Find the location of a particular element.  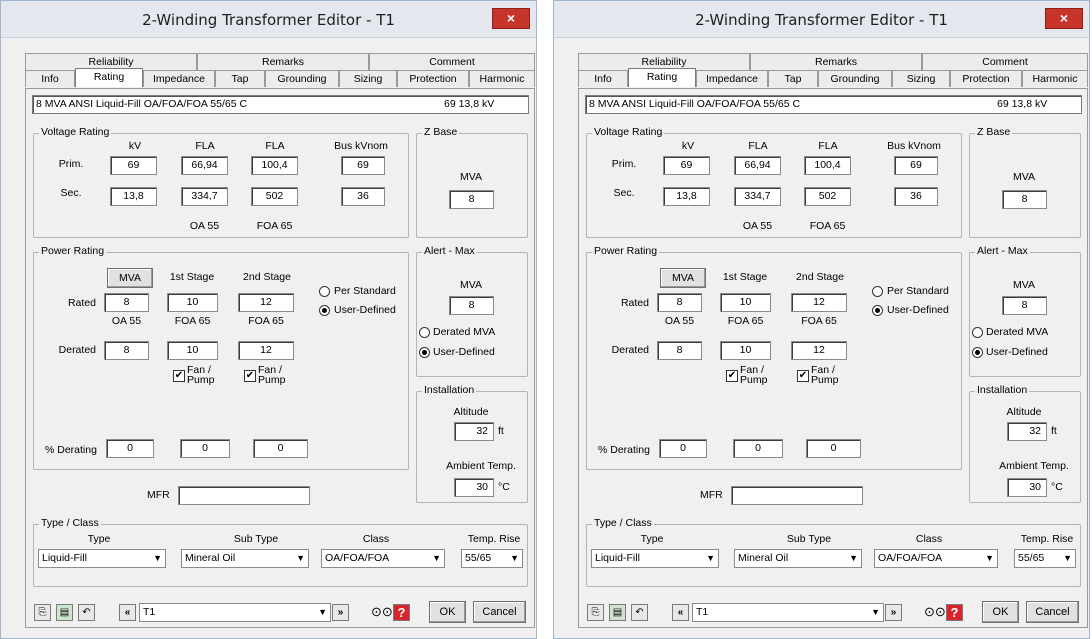

help-icon: ? is located at coordinates (401, 612).